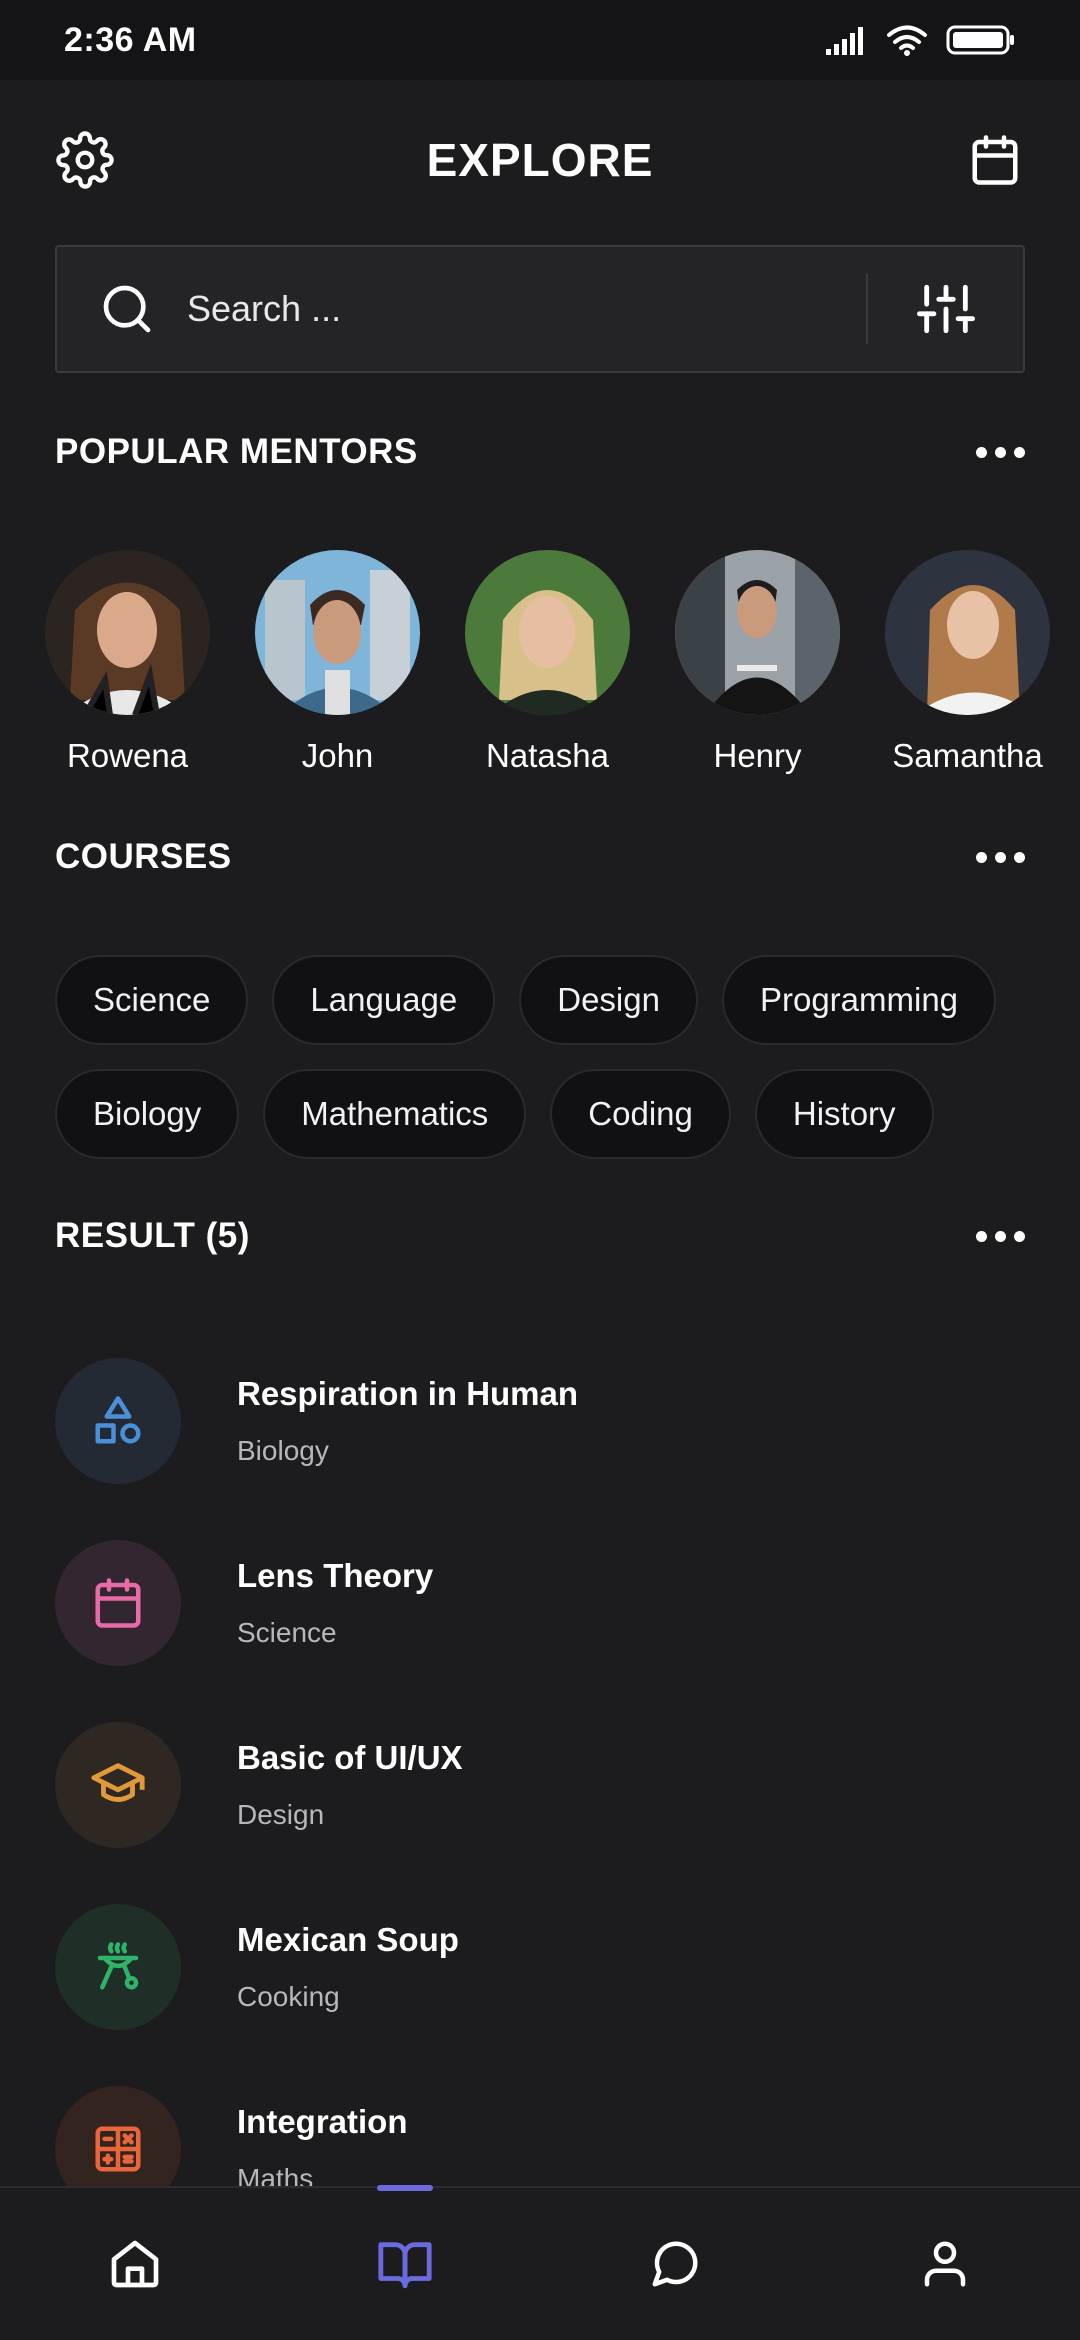 The image size is (1080, 2340). I want to click on mentors-list: Rowena John Natasha Henry Samantha, so click(562, 670).